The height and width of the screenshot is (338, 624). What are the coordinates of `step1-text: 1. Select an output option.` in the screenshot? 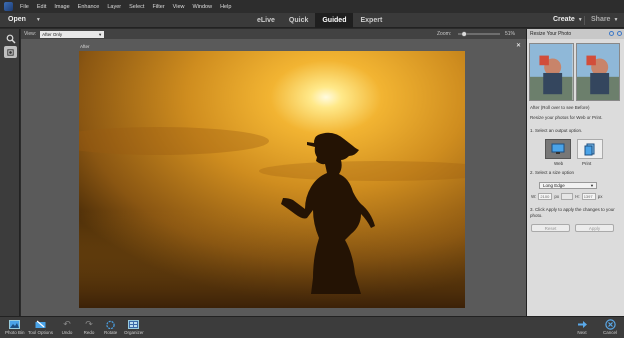 It's located at (556, 130).